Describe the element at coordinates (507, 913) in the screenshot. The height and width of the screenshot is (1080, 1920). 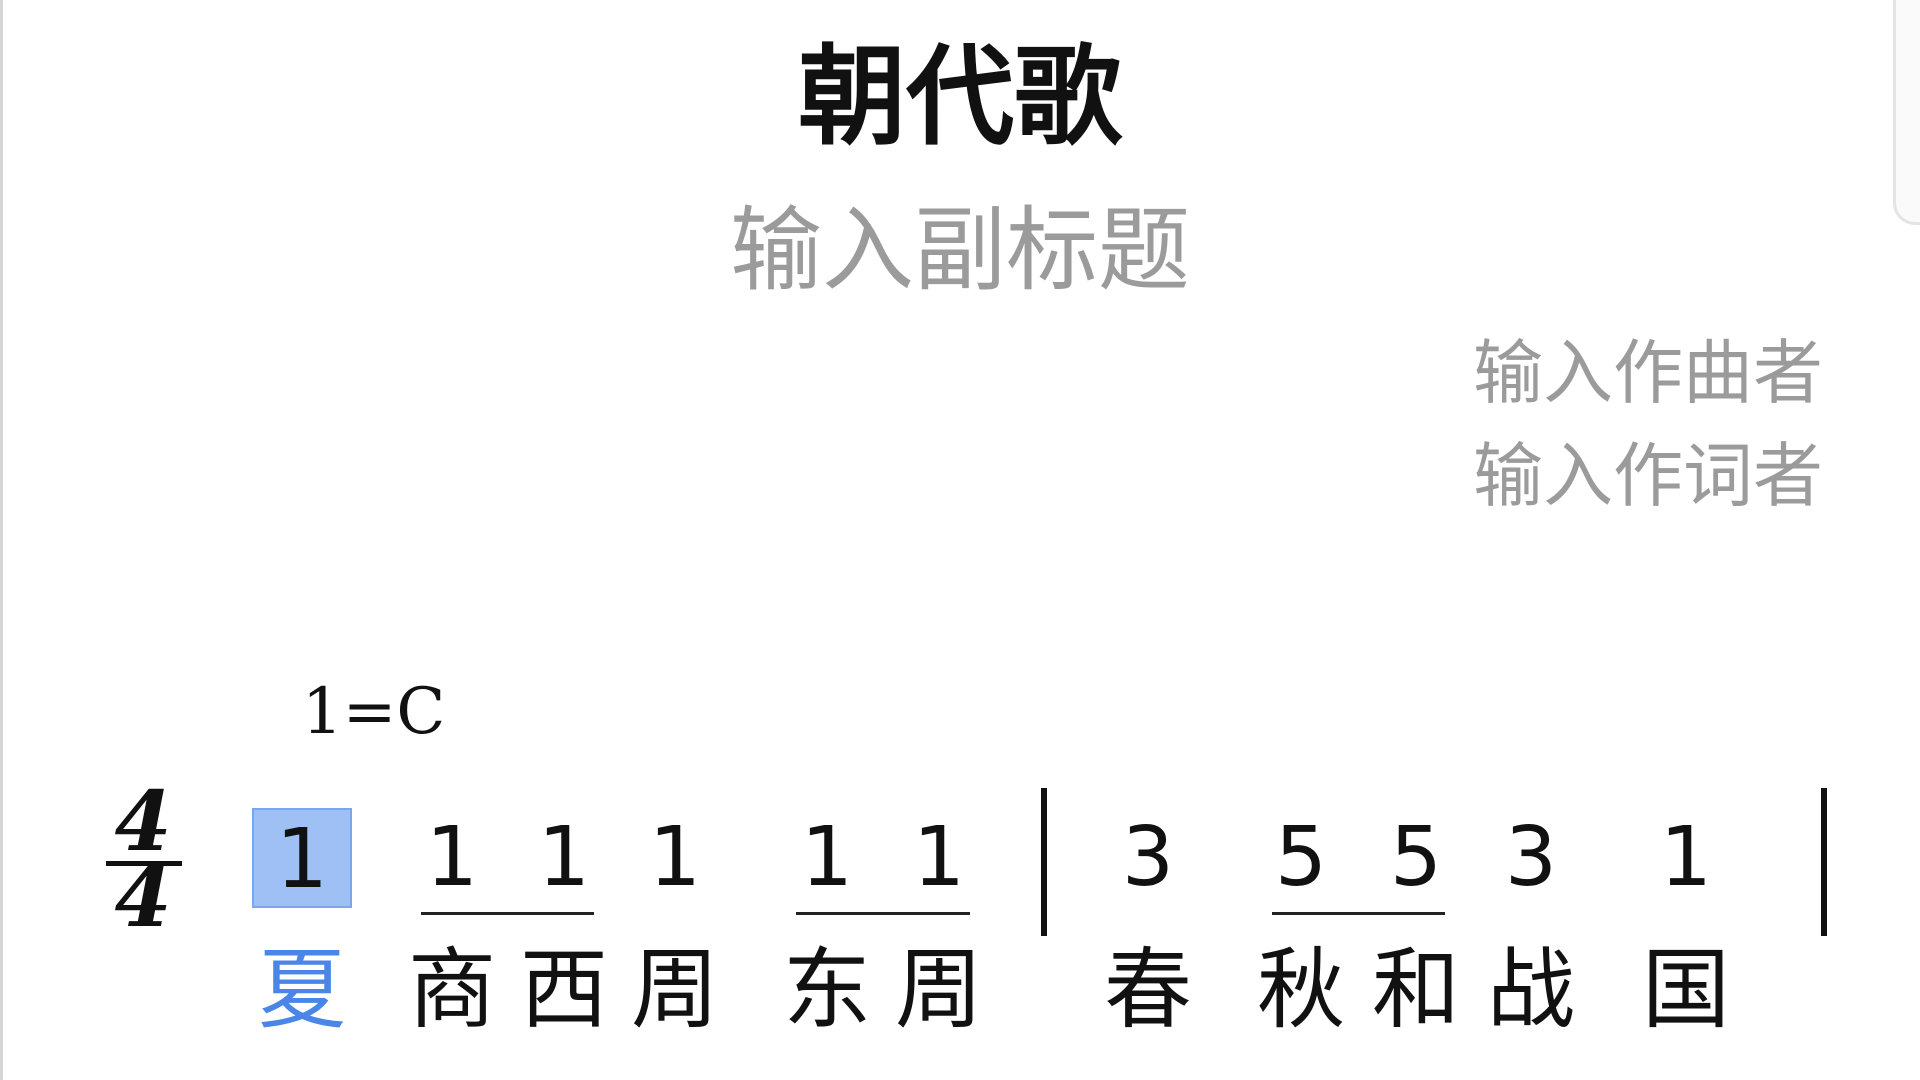
I see `eighth-beam-m1-a` at that location.